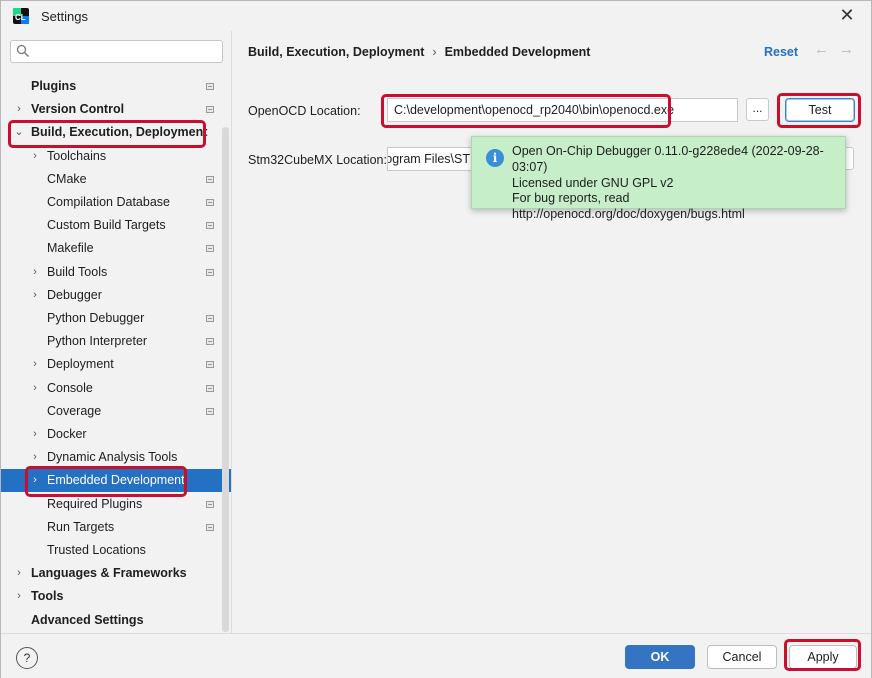 The height and width of the screenshot is (678, 872). Describe the element at coordinates (847, 15) in the screenshot. I see `close-icon: ✕` at that location.